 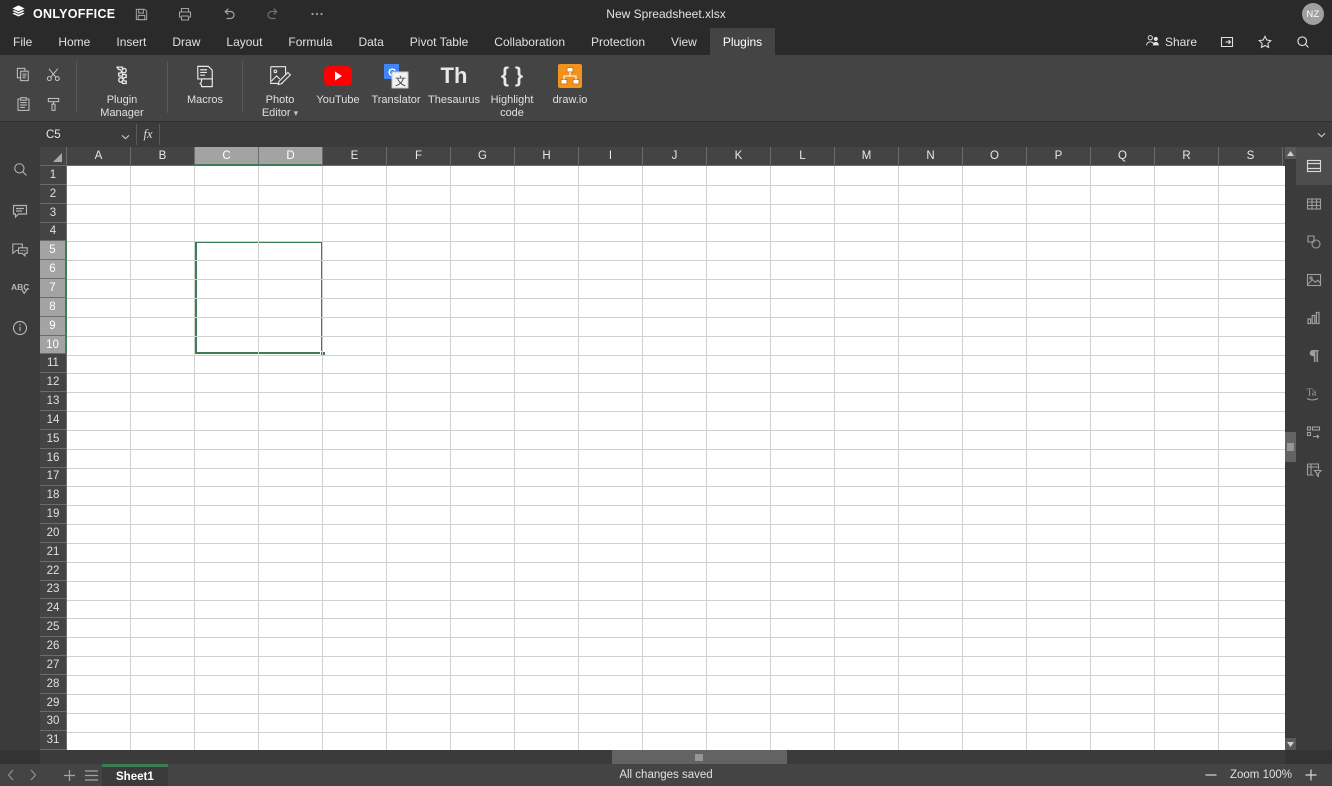 I want to click on row-header-7: 7, so click(x=53, y=288).